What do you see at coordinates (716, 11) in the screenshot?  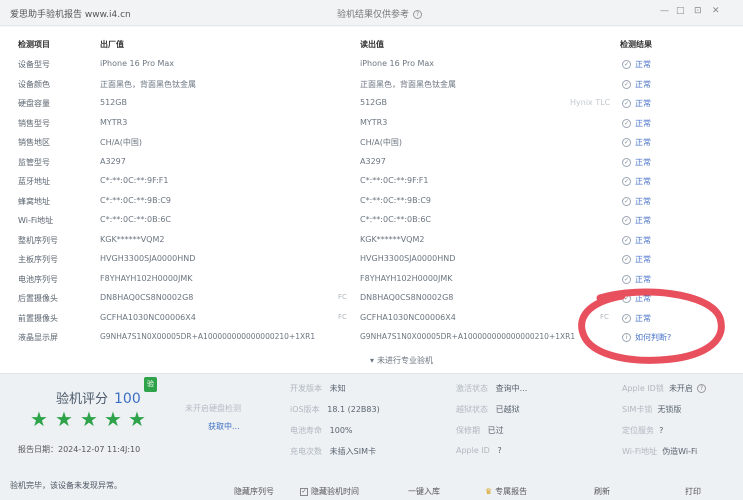 I see `close-button: ✕` at bounding box center [716, 11].